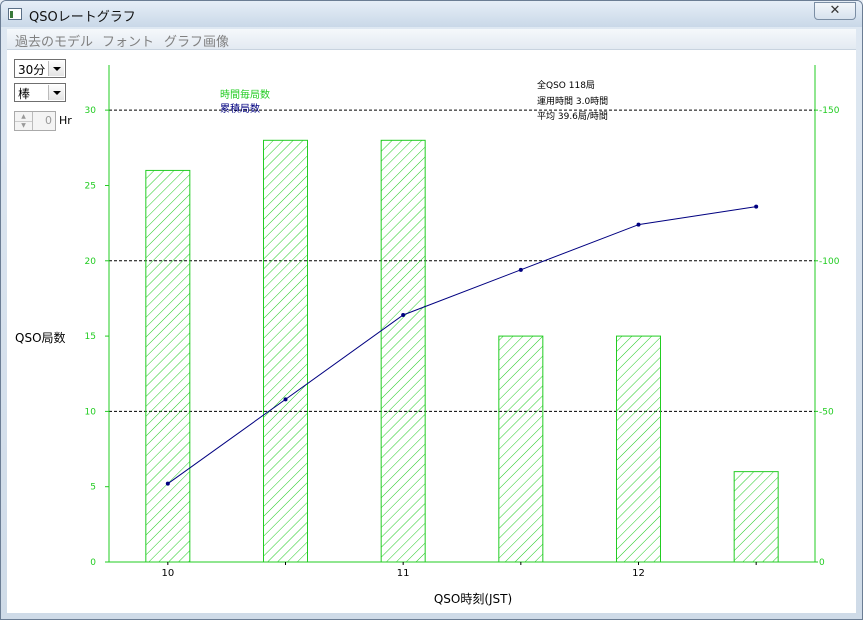 The width and height of the screenshot is (863, 620). What do you see at coordinates (167, 573) in the screenshot?
I see `x-tick-label: 10` at bounding box center [167, 573].